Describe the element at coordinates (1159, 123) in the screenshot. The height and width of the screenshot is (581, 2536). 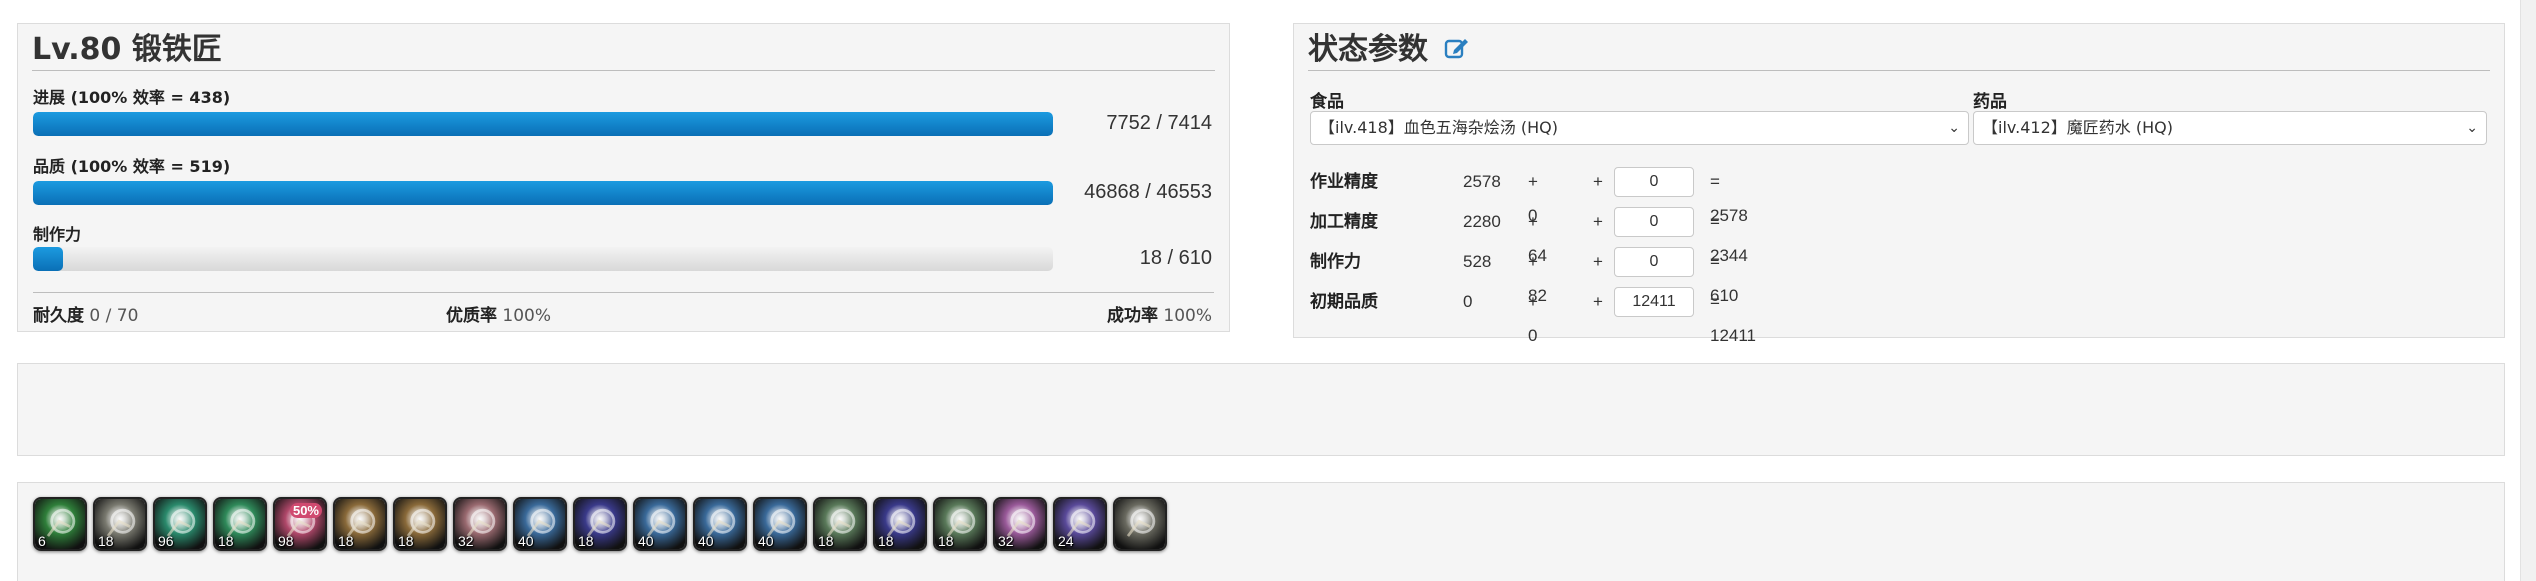
I see `progress-value: 7752 / 7414` at that location.